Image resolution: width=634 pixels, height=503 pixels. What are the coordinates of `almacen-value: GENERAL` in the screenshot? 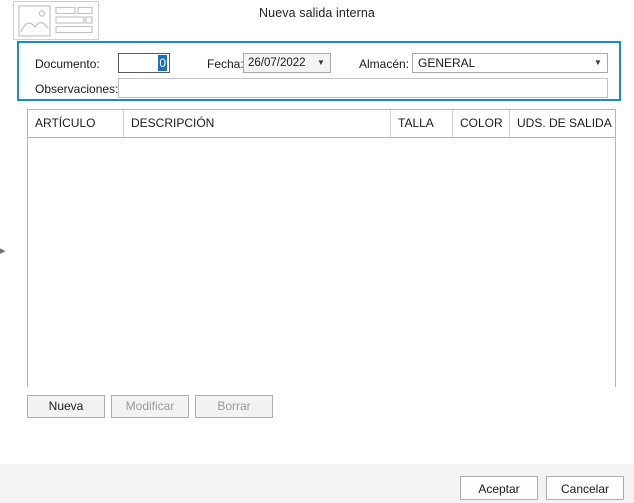 It's located at (447, 63).